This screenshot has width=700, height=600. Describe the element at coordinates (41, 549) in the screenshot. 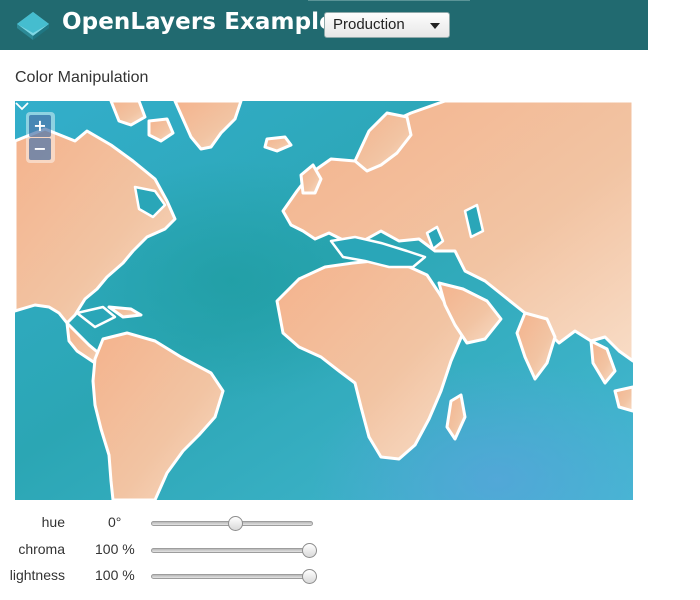

I see `chroma-label: chroma` at that location.